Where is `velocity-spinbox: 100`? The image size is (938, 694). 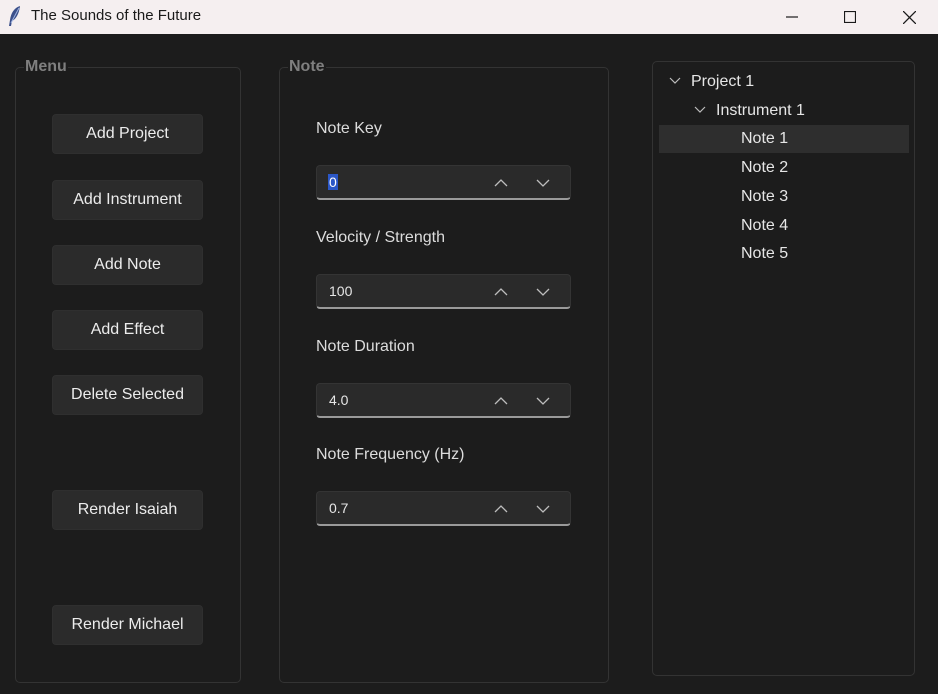
velocity-spinbox: 100 is located at coordinates (443, 291).